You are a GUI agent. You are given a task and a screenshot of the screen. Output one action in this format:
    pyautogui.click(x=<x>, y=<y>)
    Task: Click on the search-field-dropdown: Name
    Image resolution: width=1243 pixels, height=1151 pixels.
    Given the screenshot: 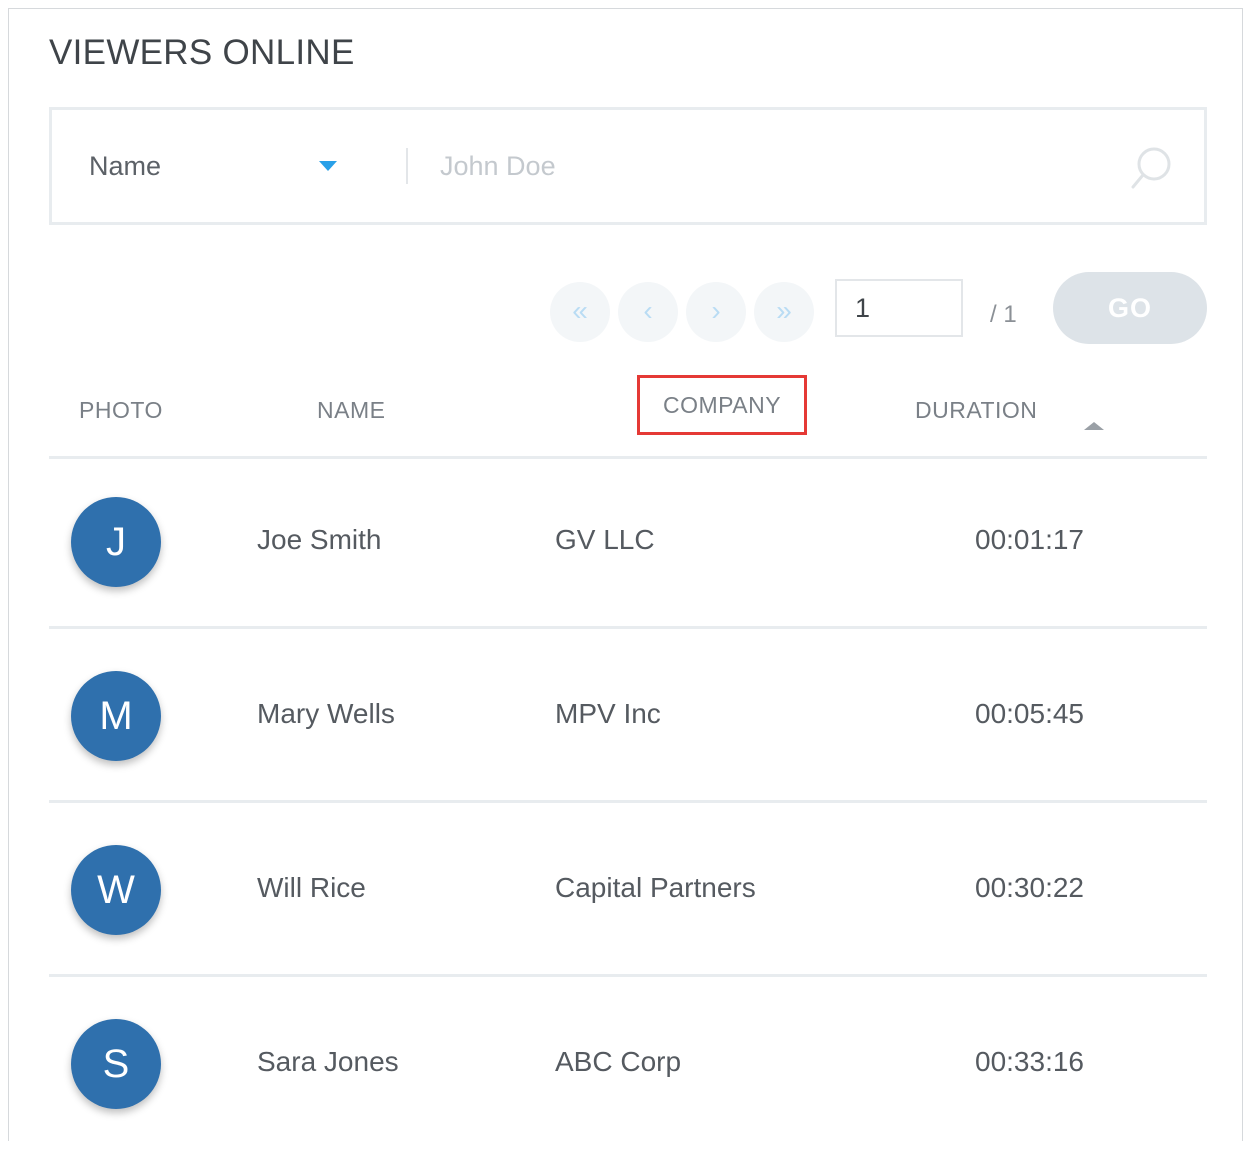 What is the action you would take?
    pyautogui.click(x=219, y=166)
    